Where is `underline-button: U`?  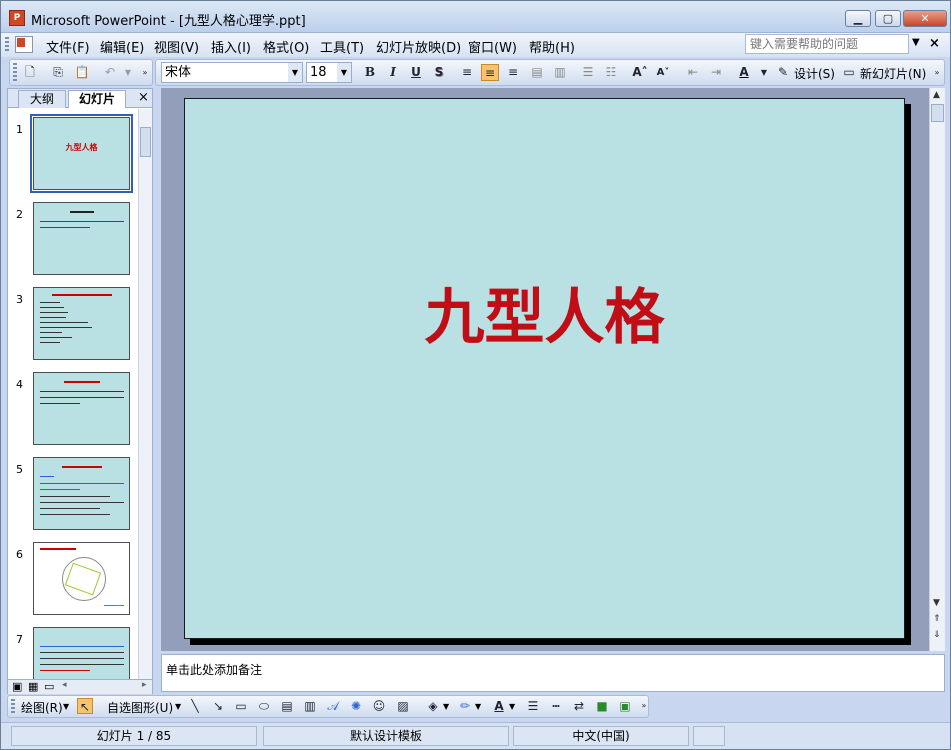
underline-button: U is located at coordinates (416, 72).